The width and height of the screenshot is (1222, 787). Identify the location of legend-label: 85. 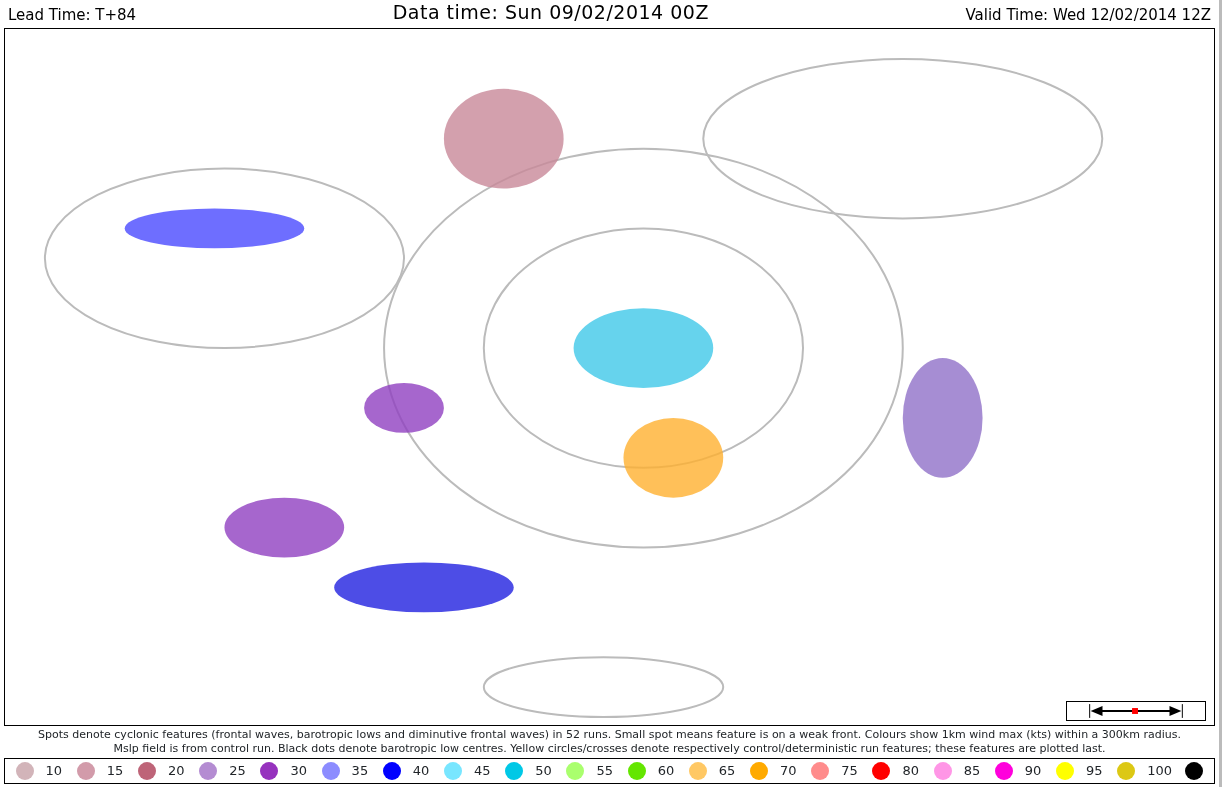
(972, 771).